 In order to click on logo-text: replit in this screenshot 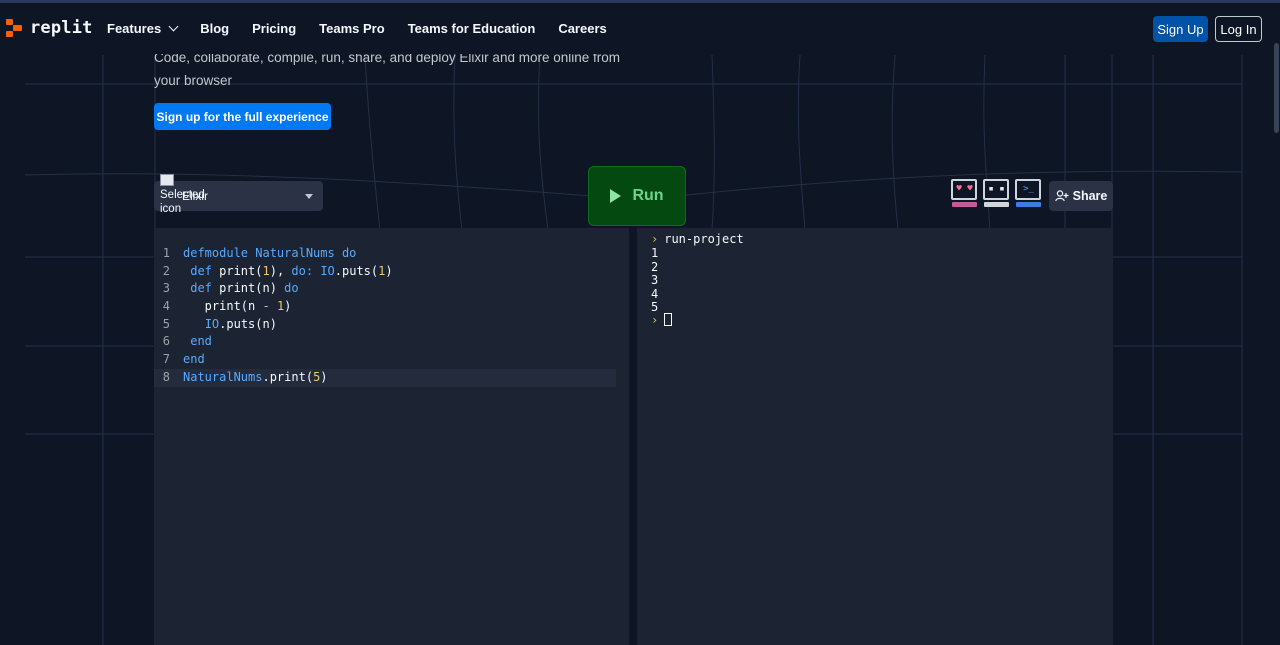, I will do `click(61, 28)`.